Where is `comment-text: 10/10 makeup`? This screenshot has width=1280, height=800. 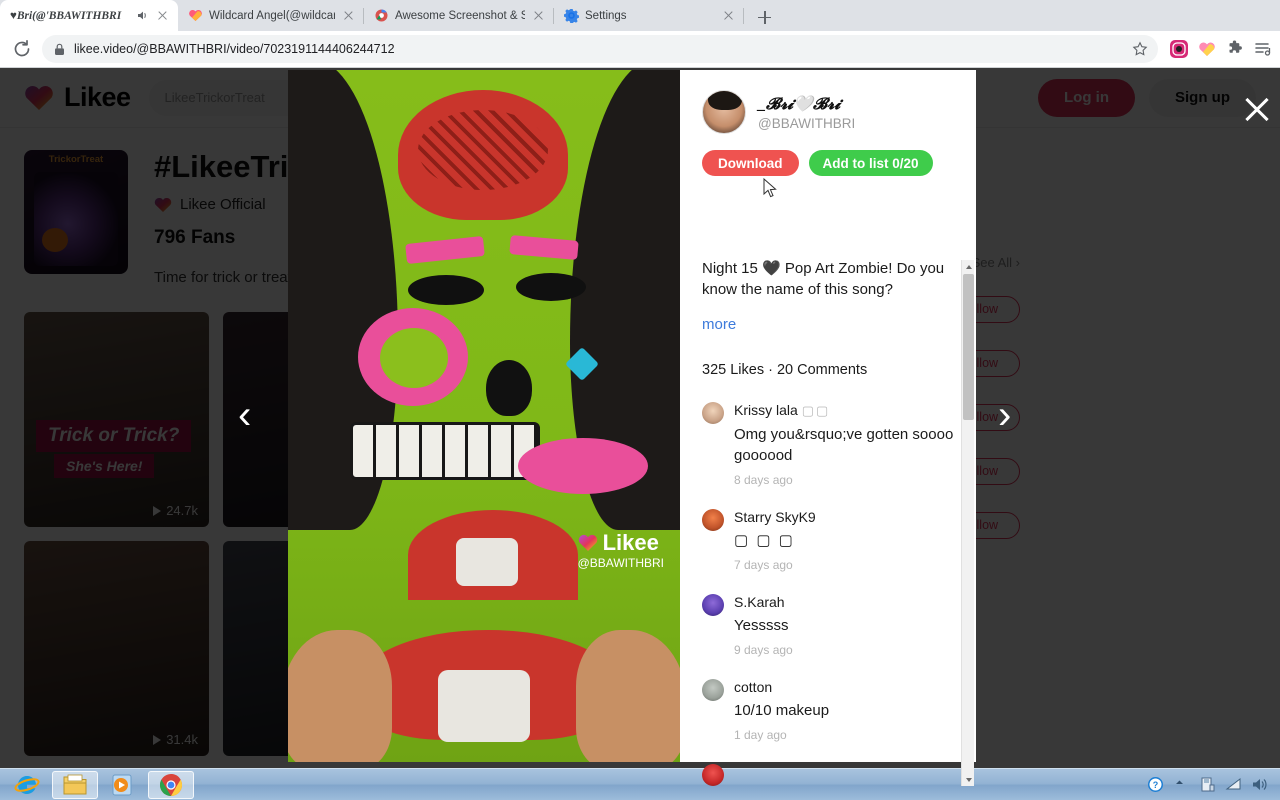
comment-text: 10/10 makeup is located at coordinates (782, 710).